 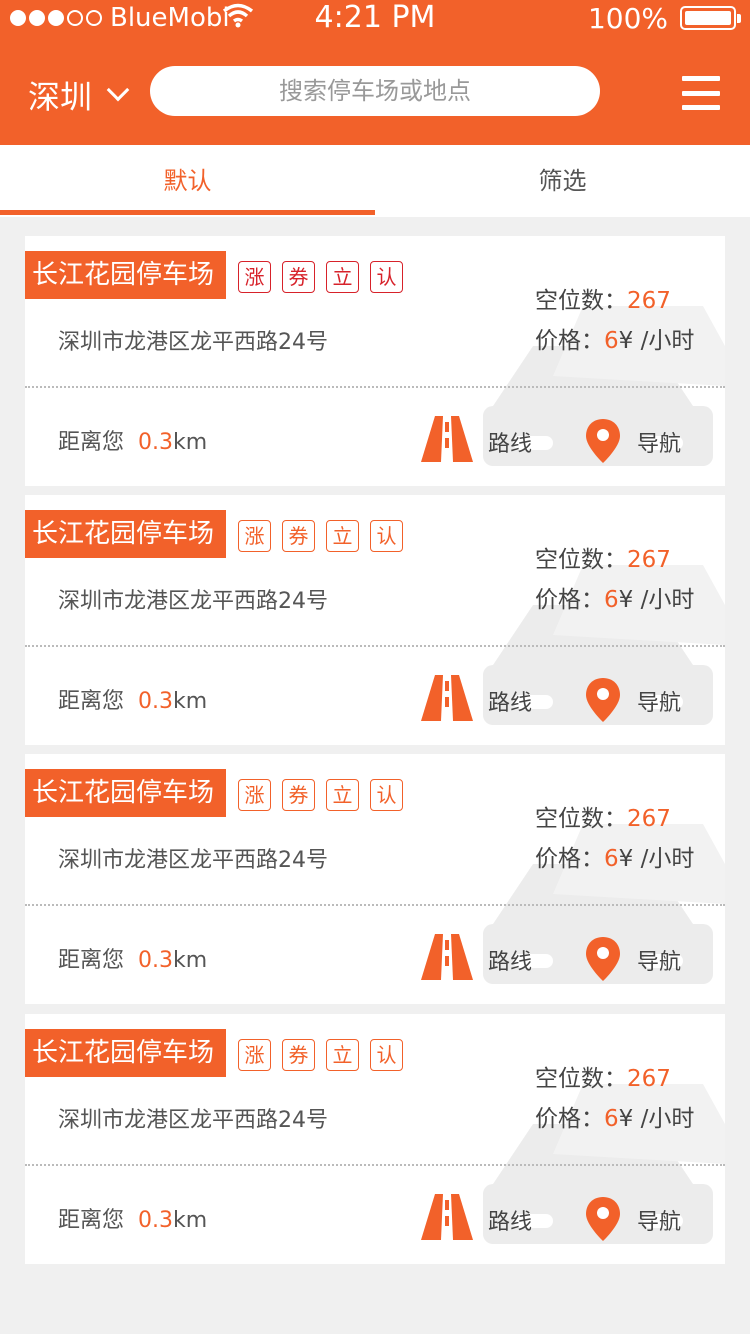 I want to click on city-selector: 深圳, so click(x=79, y=95).